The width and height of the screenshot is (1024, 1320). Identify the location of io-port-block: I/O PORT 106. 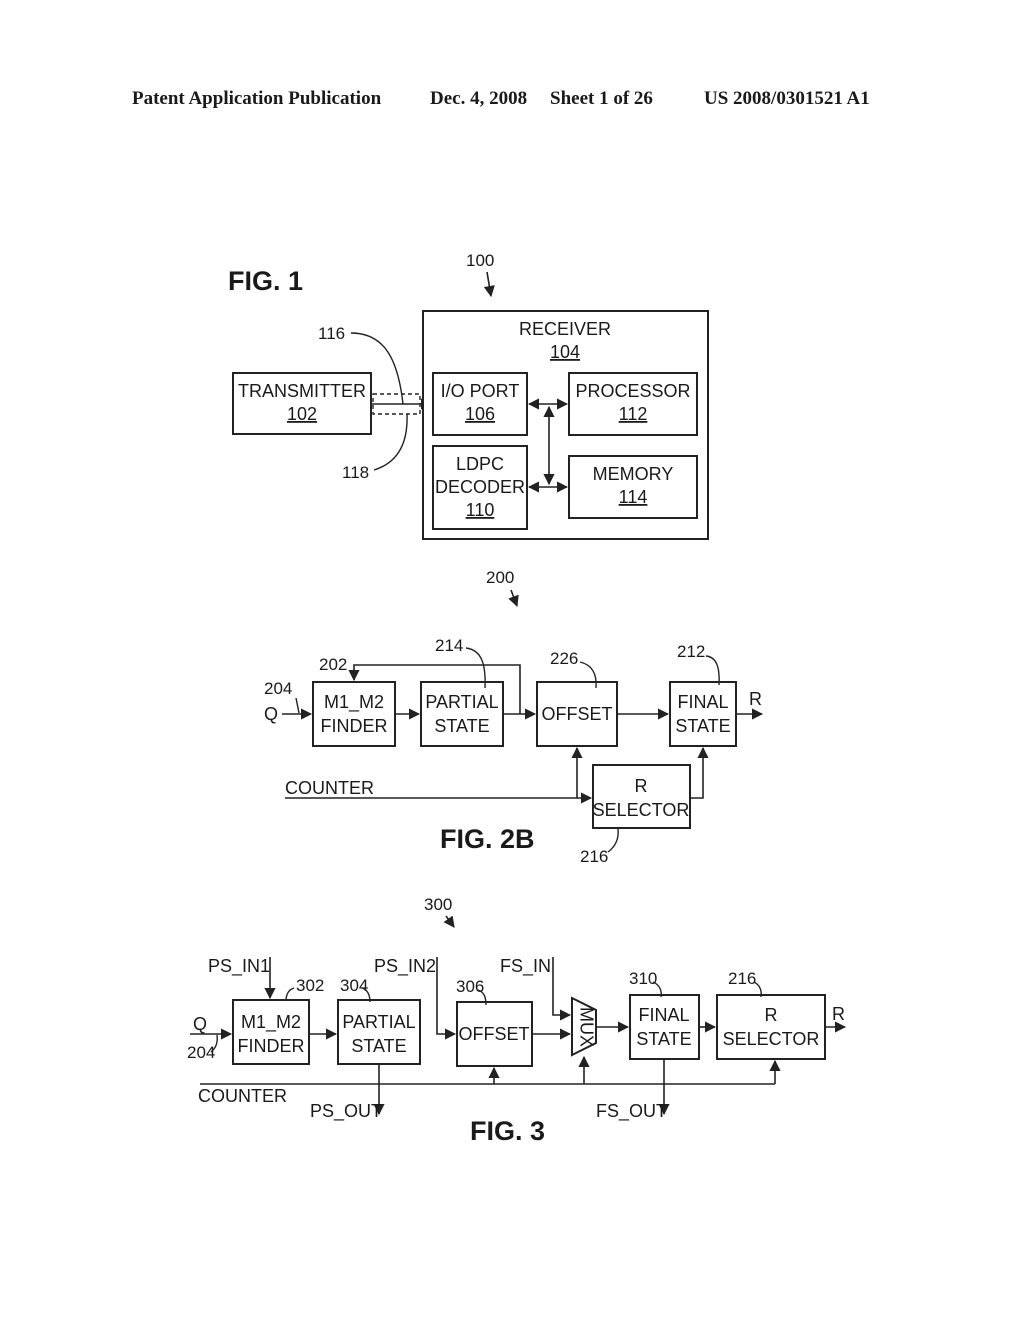
(480, 404).